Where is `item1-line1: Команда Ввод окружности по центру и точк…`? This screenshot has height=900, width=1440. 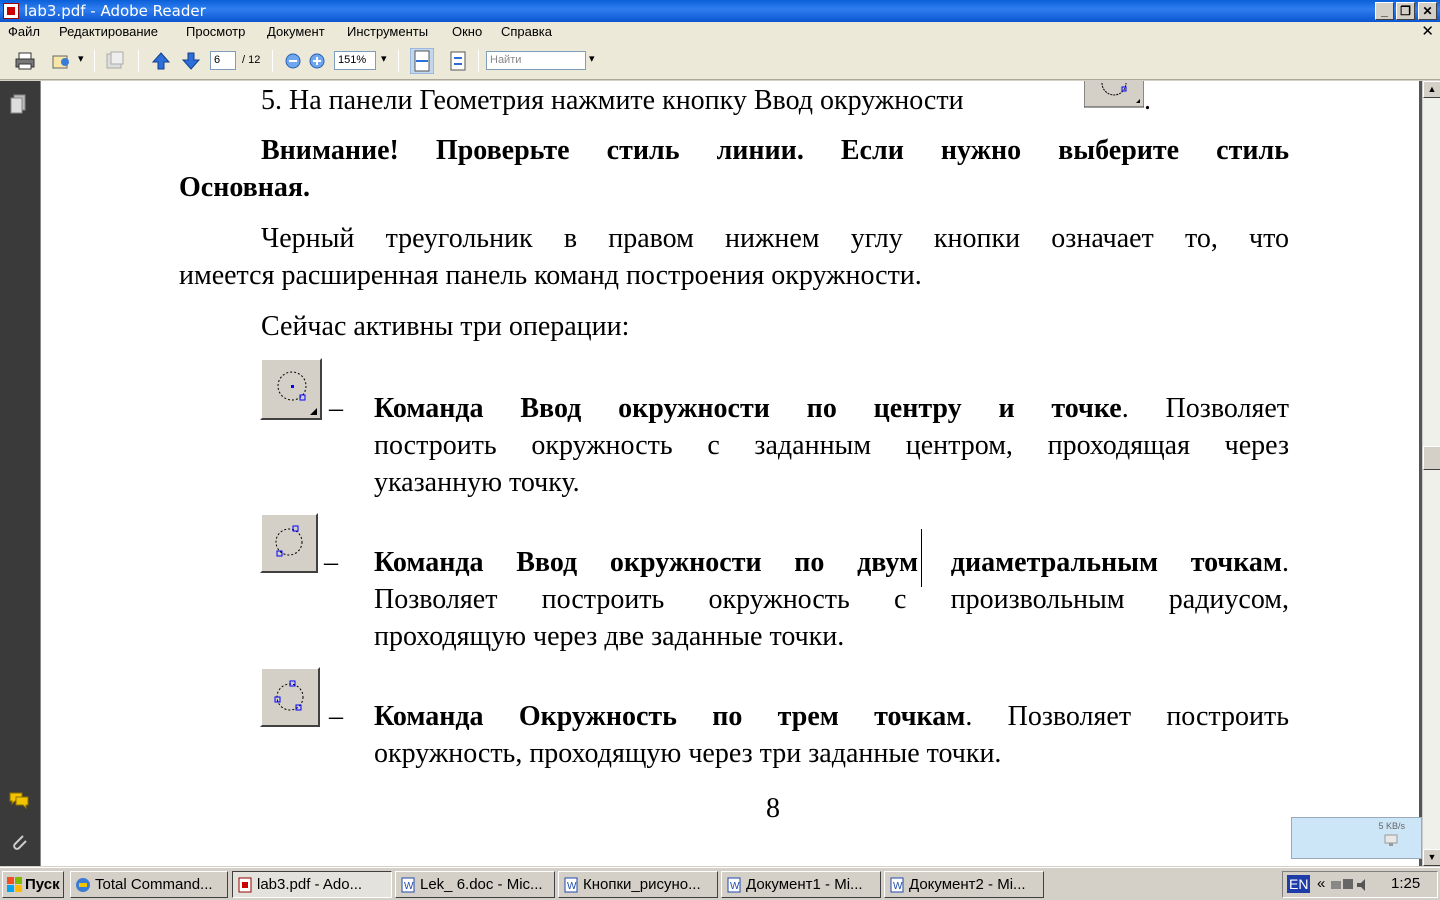
item1-line1: Команда Ввод окружности по центру и точк… is located at coordinates (831, 409).